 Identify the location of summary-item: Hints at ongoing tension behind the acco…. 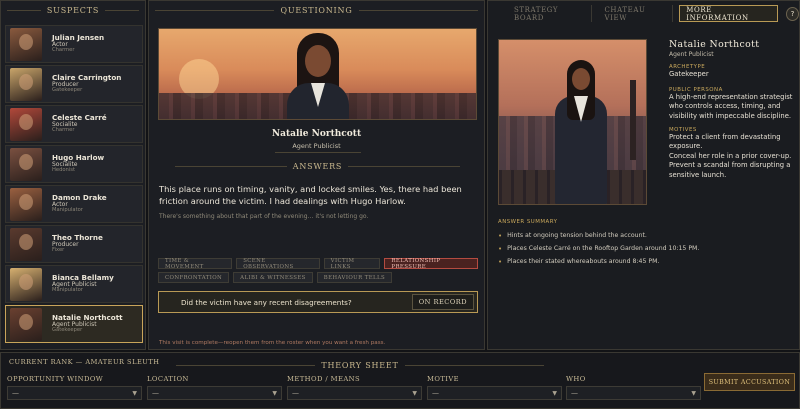
(643, 235).